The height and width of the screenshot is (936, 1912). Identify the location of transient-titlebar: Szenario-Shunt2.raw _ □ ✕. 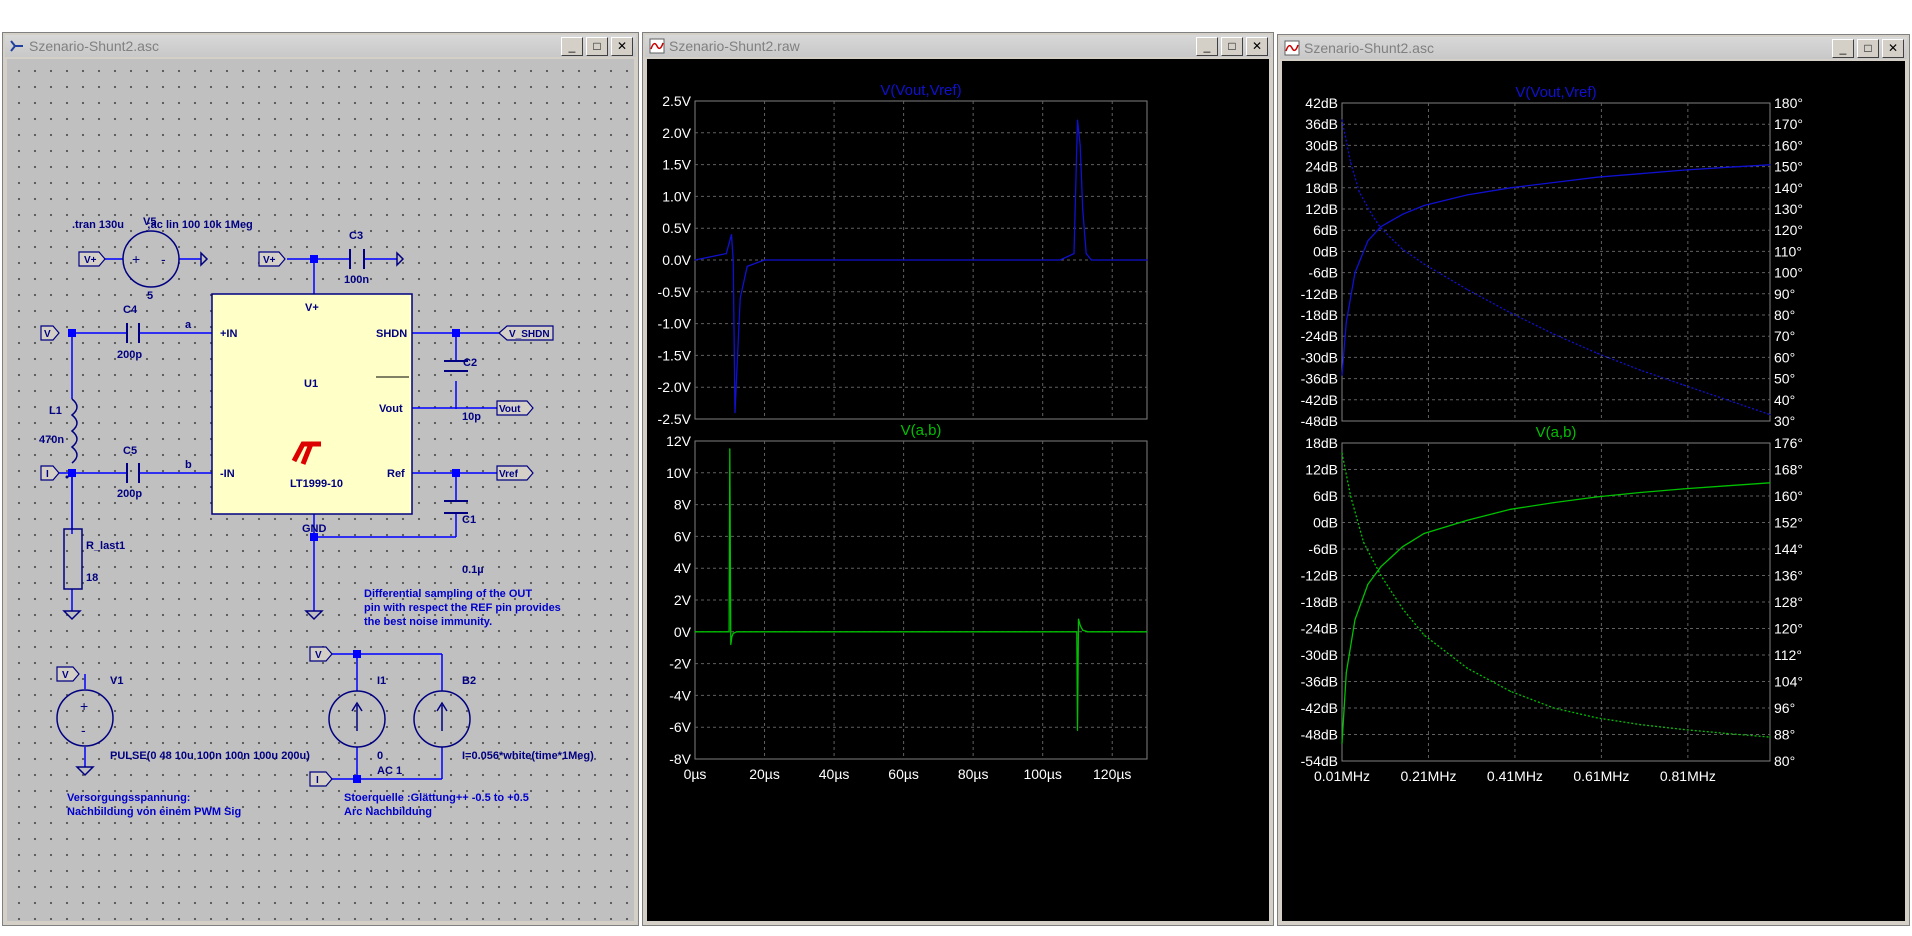
(958, 46).